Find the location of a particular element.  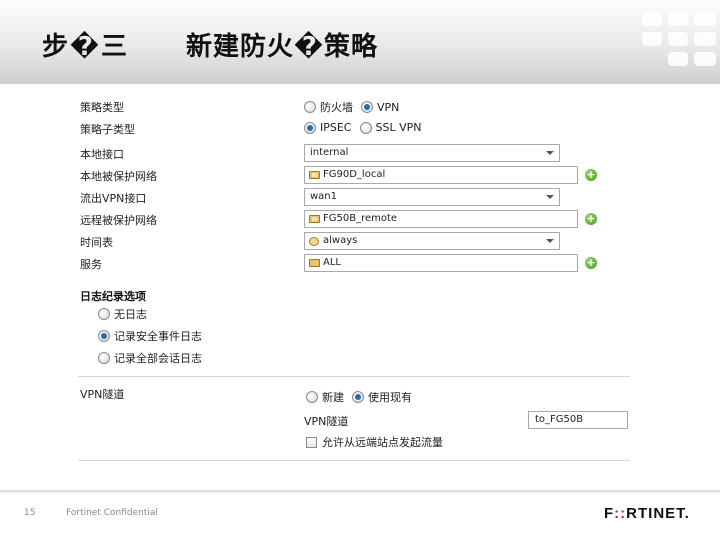

vpn-tunnel-radio-group: 新建 使用现有 is located at coordinates (363, 397).